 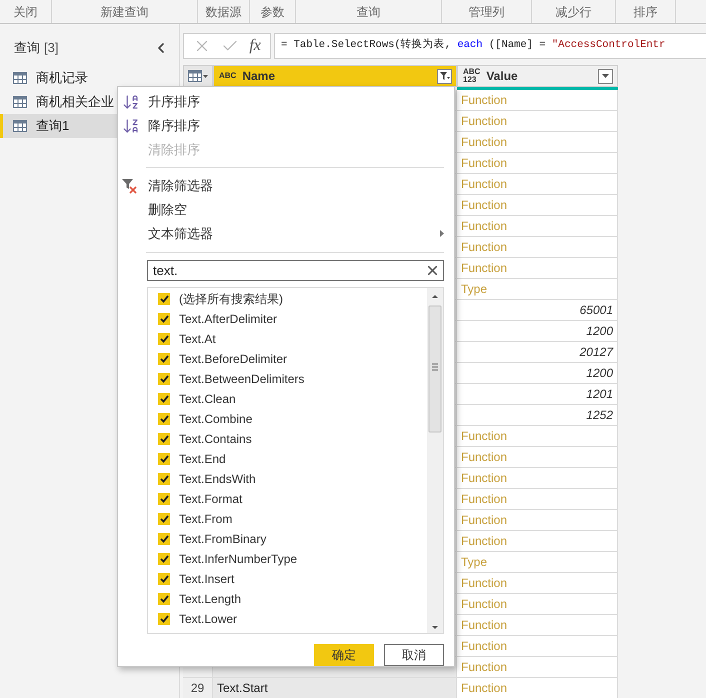 What do you see at coordinates (537, 310) in the screenshot?
I see `table-cell: 65001` at bounding box center [537, 310].